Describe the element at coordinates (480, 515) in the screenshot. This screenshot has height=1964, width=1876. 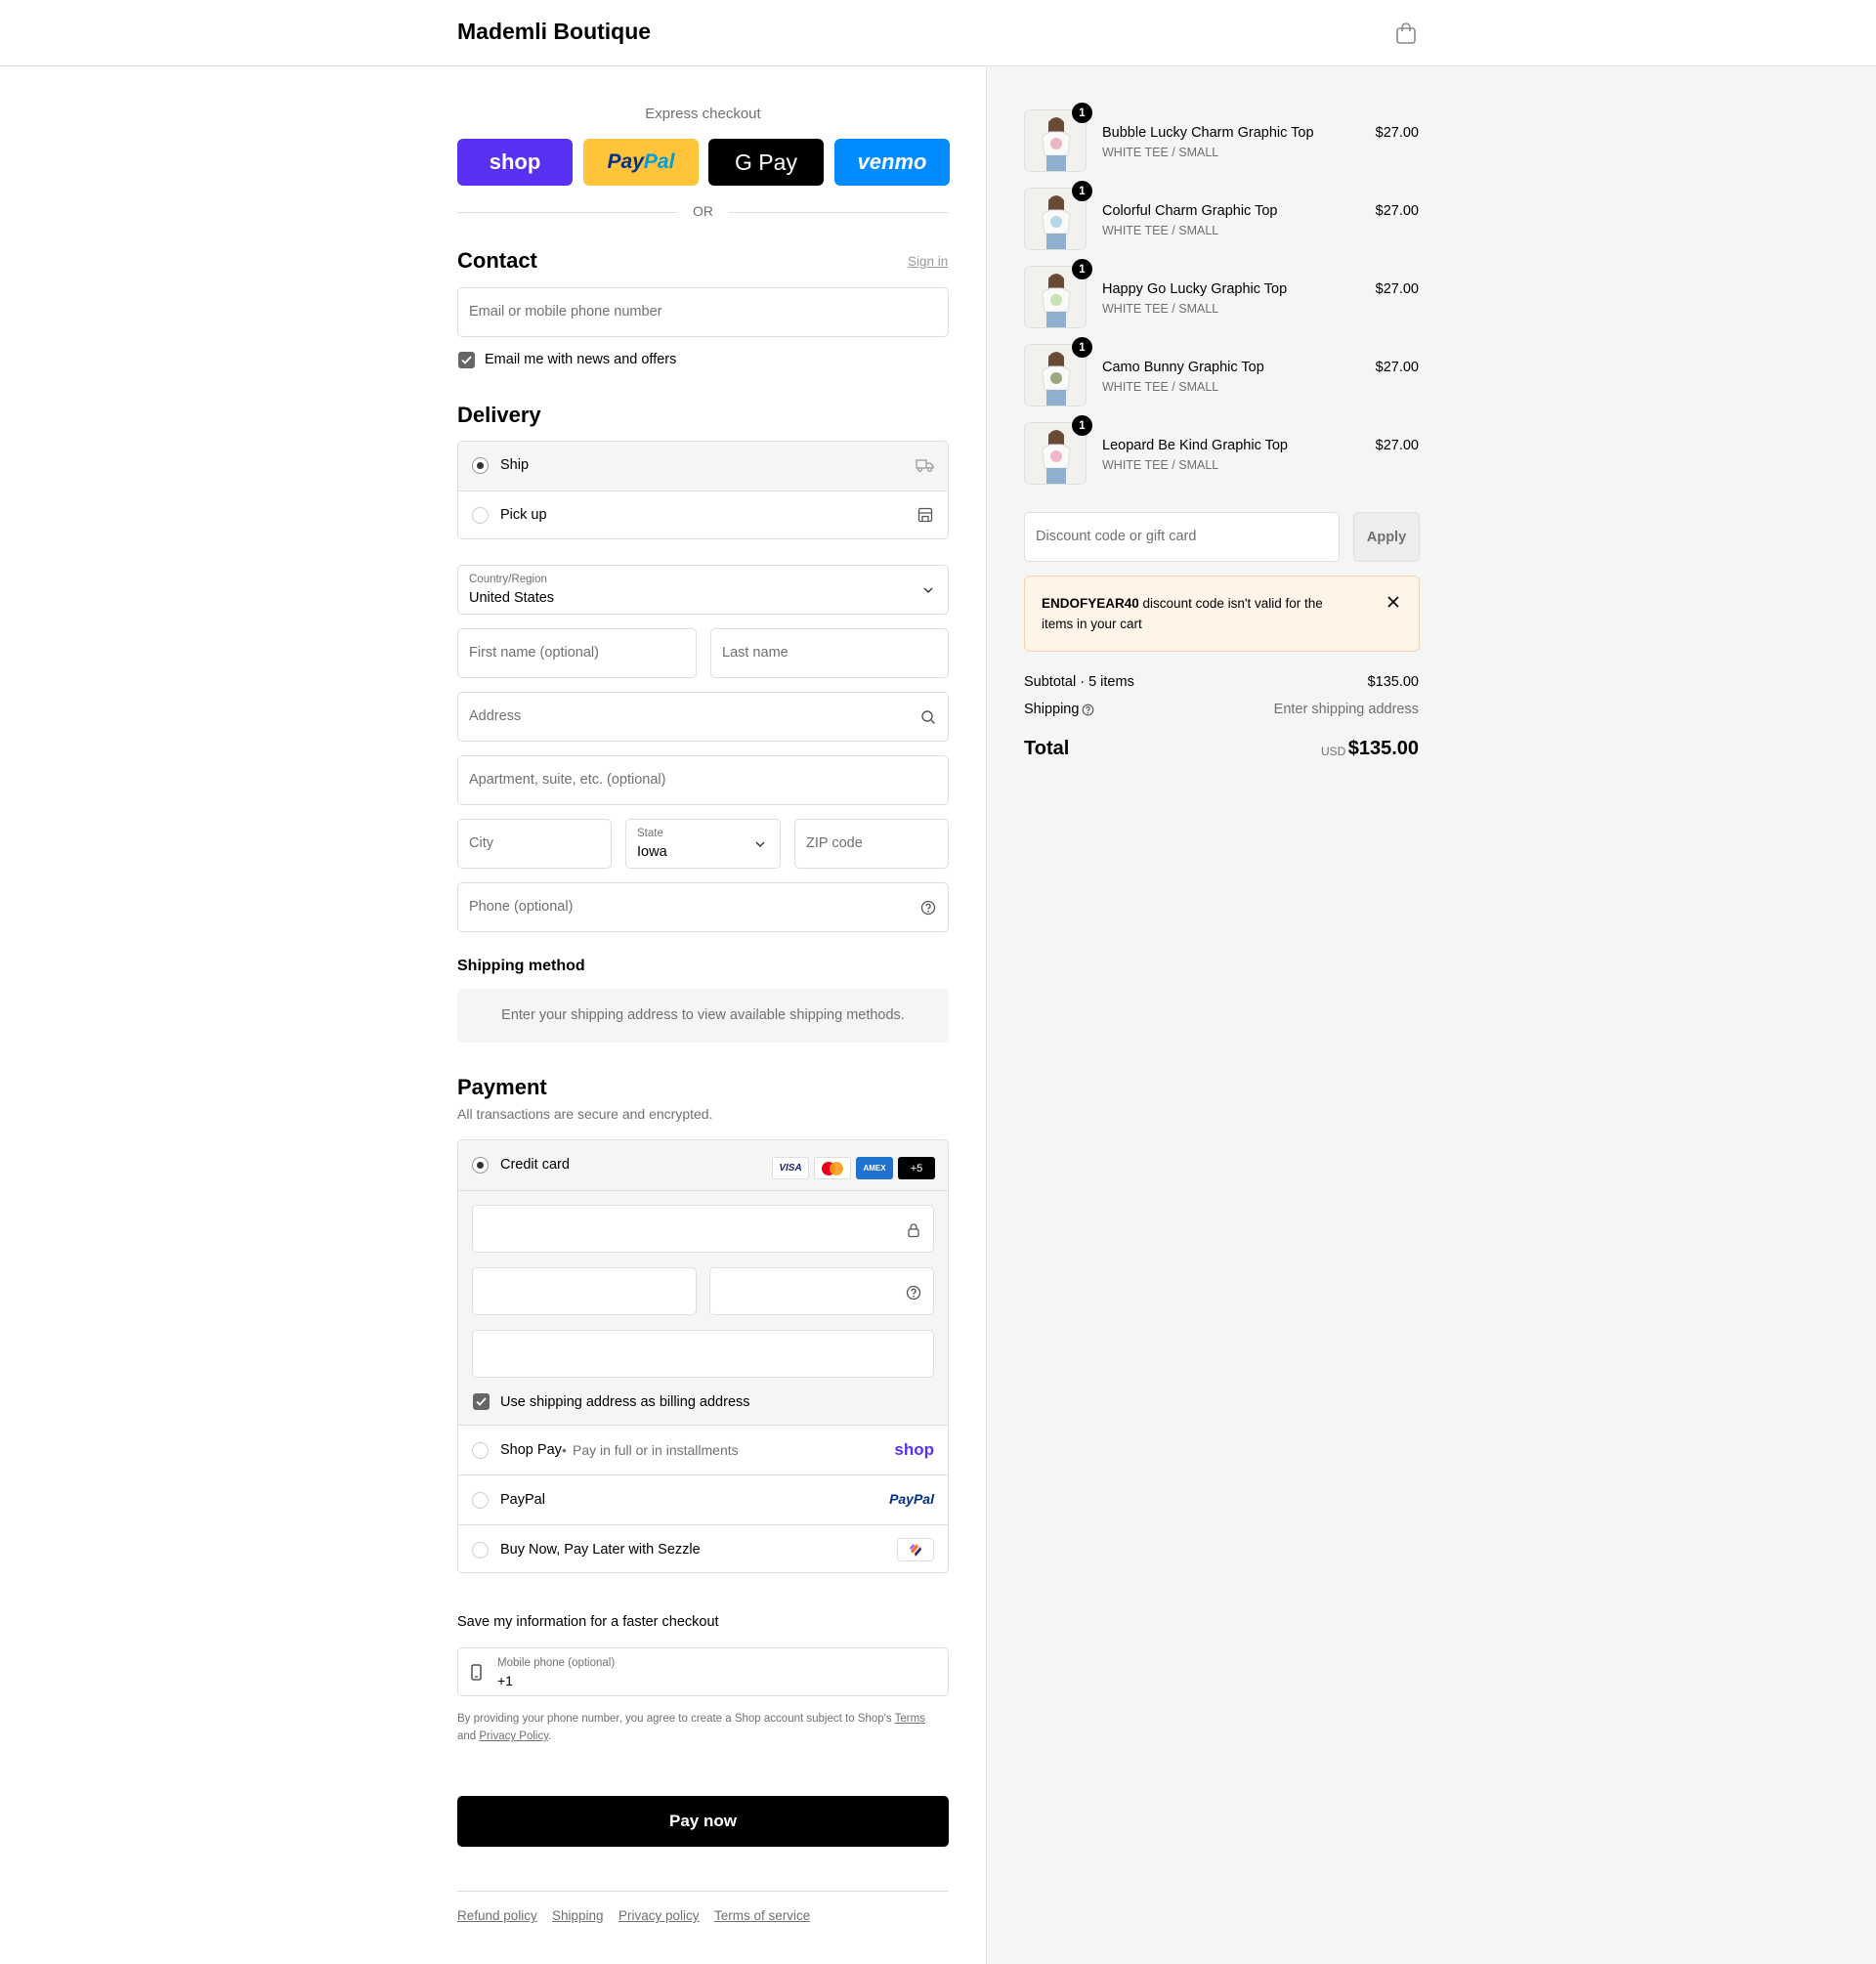
I see `pickup-radio` at that location.